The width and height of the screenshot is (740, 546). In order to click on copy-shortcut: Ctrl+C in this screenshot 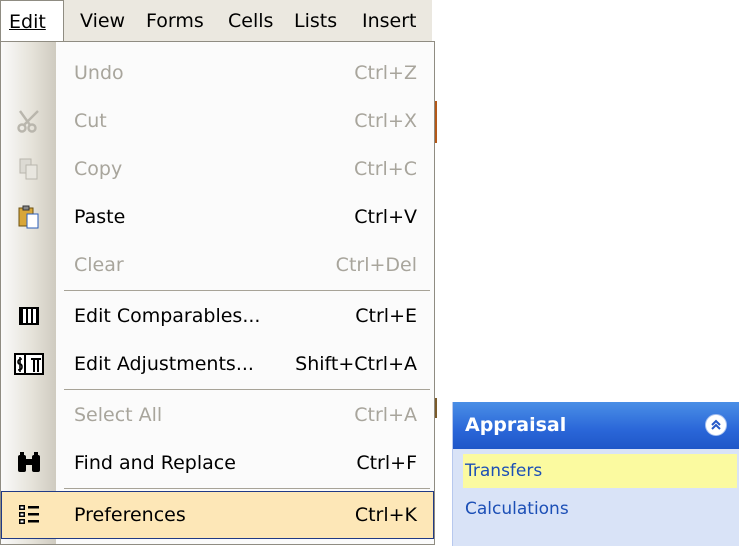, I will do `click(385, 169)`.